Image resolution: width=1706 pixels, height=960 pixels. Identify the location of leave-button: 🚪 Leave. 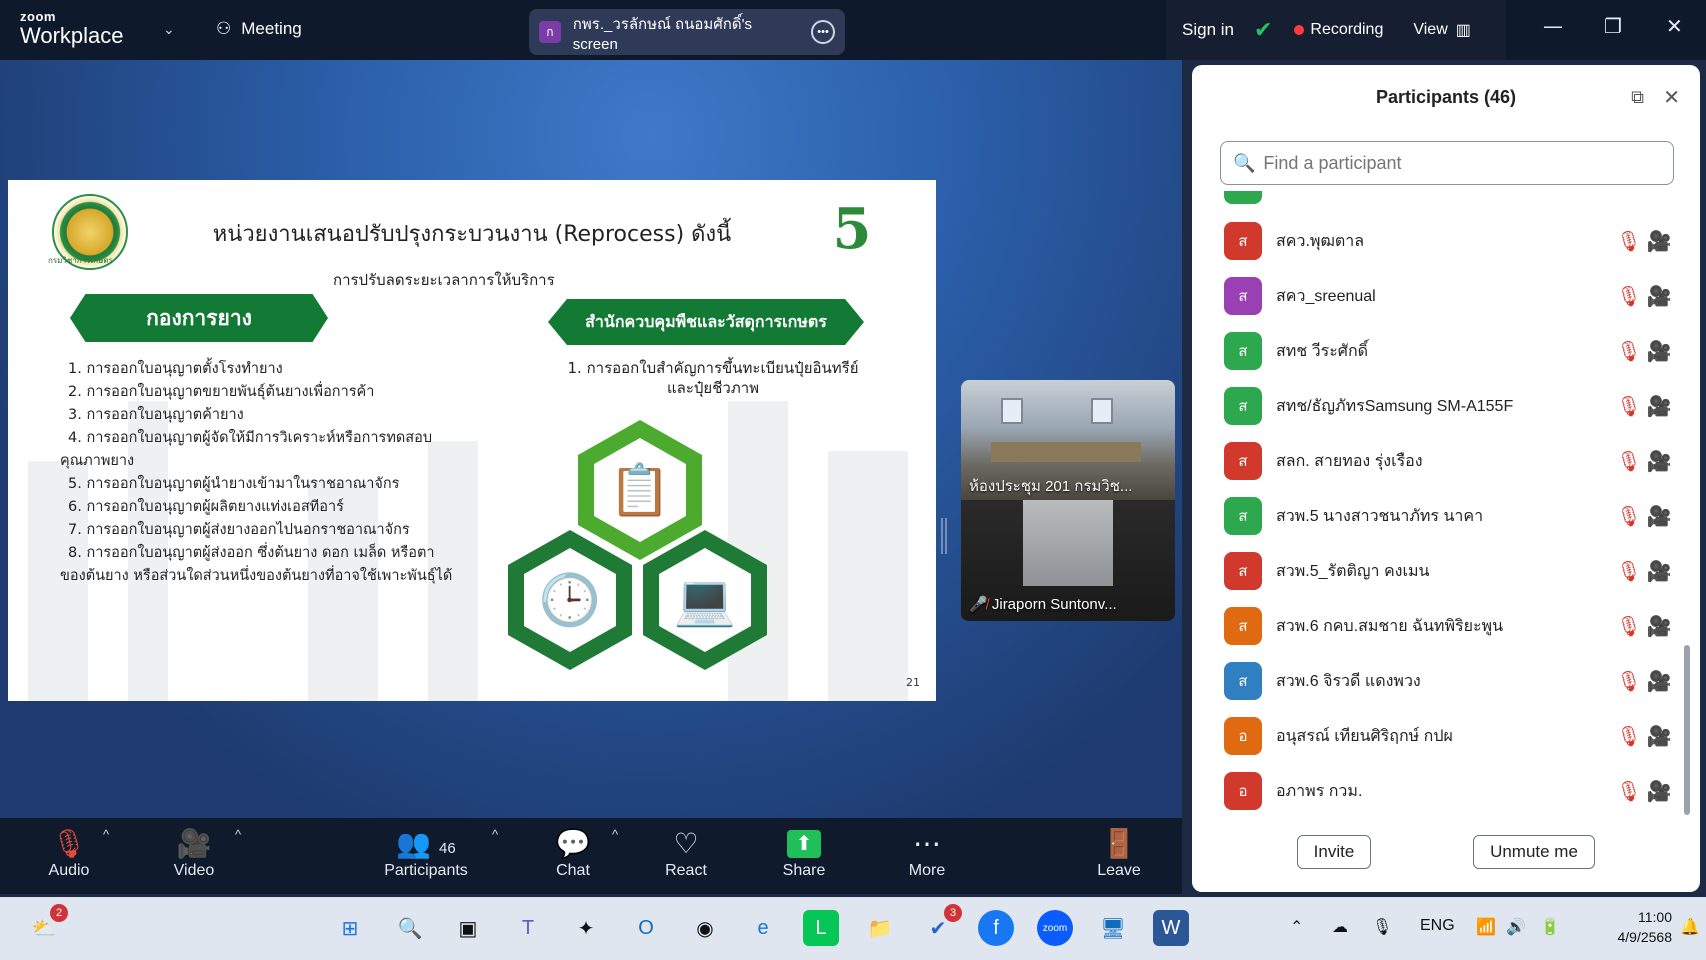
(1119, 853).